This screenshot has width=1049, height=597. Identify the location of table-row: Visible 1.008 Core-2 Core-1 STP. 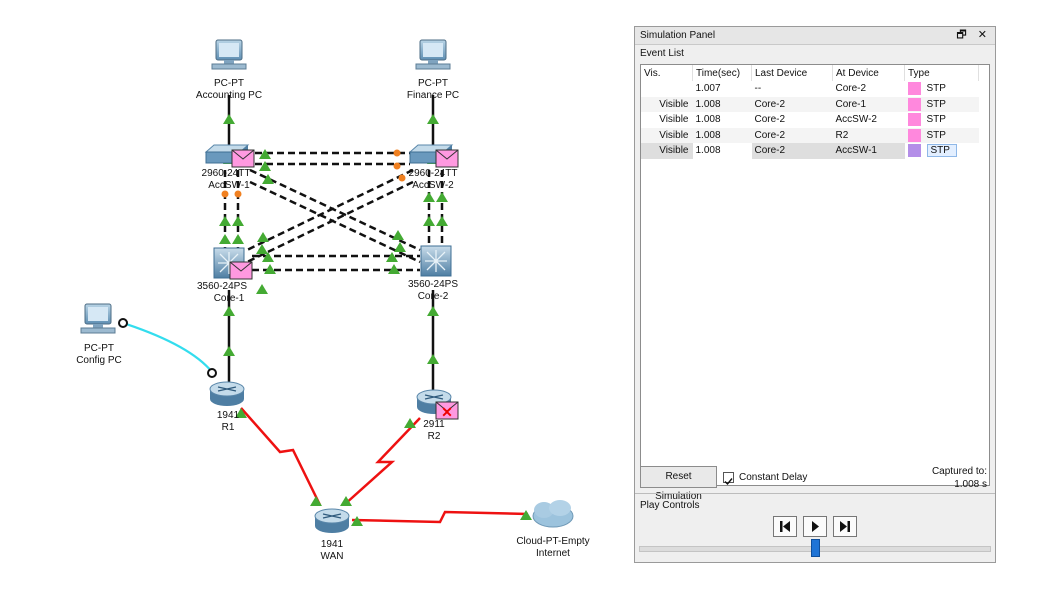
(810, 104).